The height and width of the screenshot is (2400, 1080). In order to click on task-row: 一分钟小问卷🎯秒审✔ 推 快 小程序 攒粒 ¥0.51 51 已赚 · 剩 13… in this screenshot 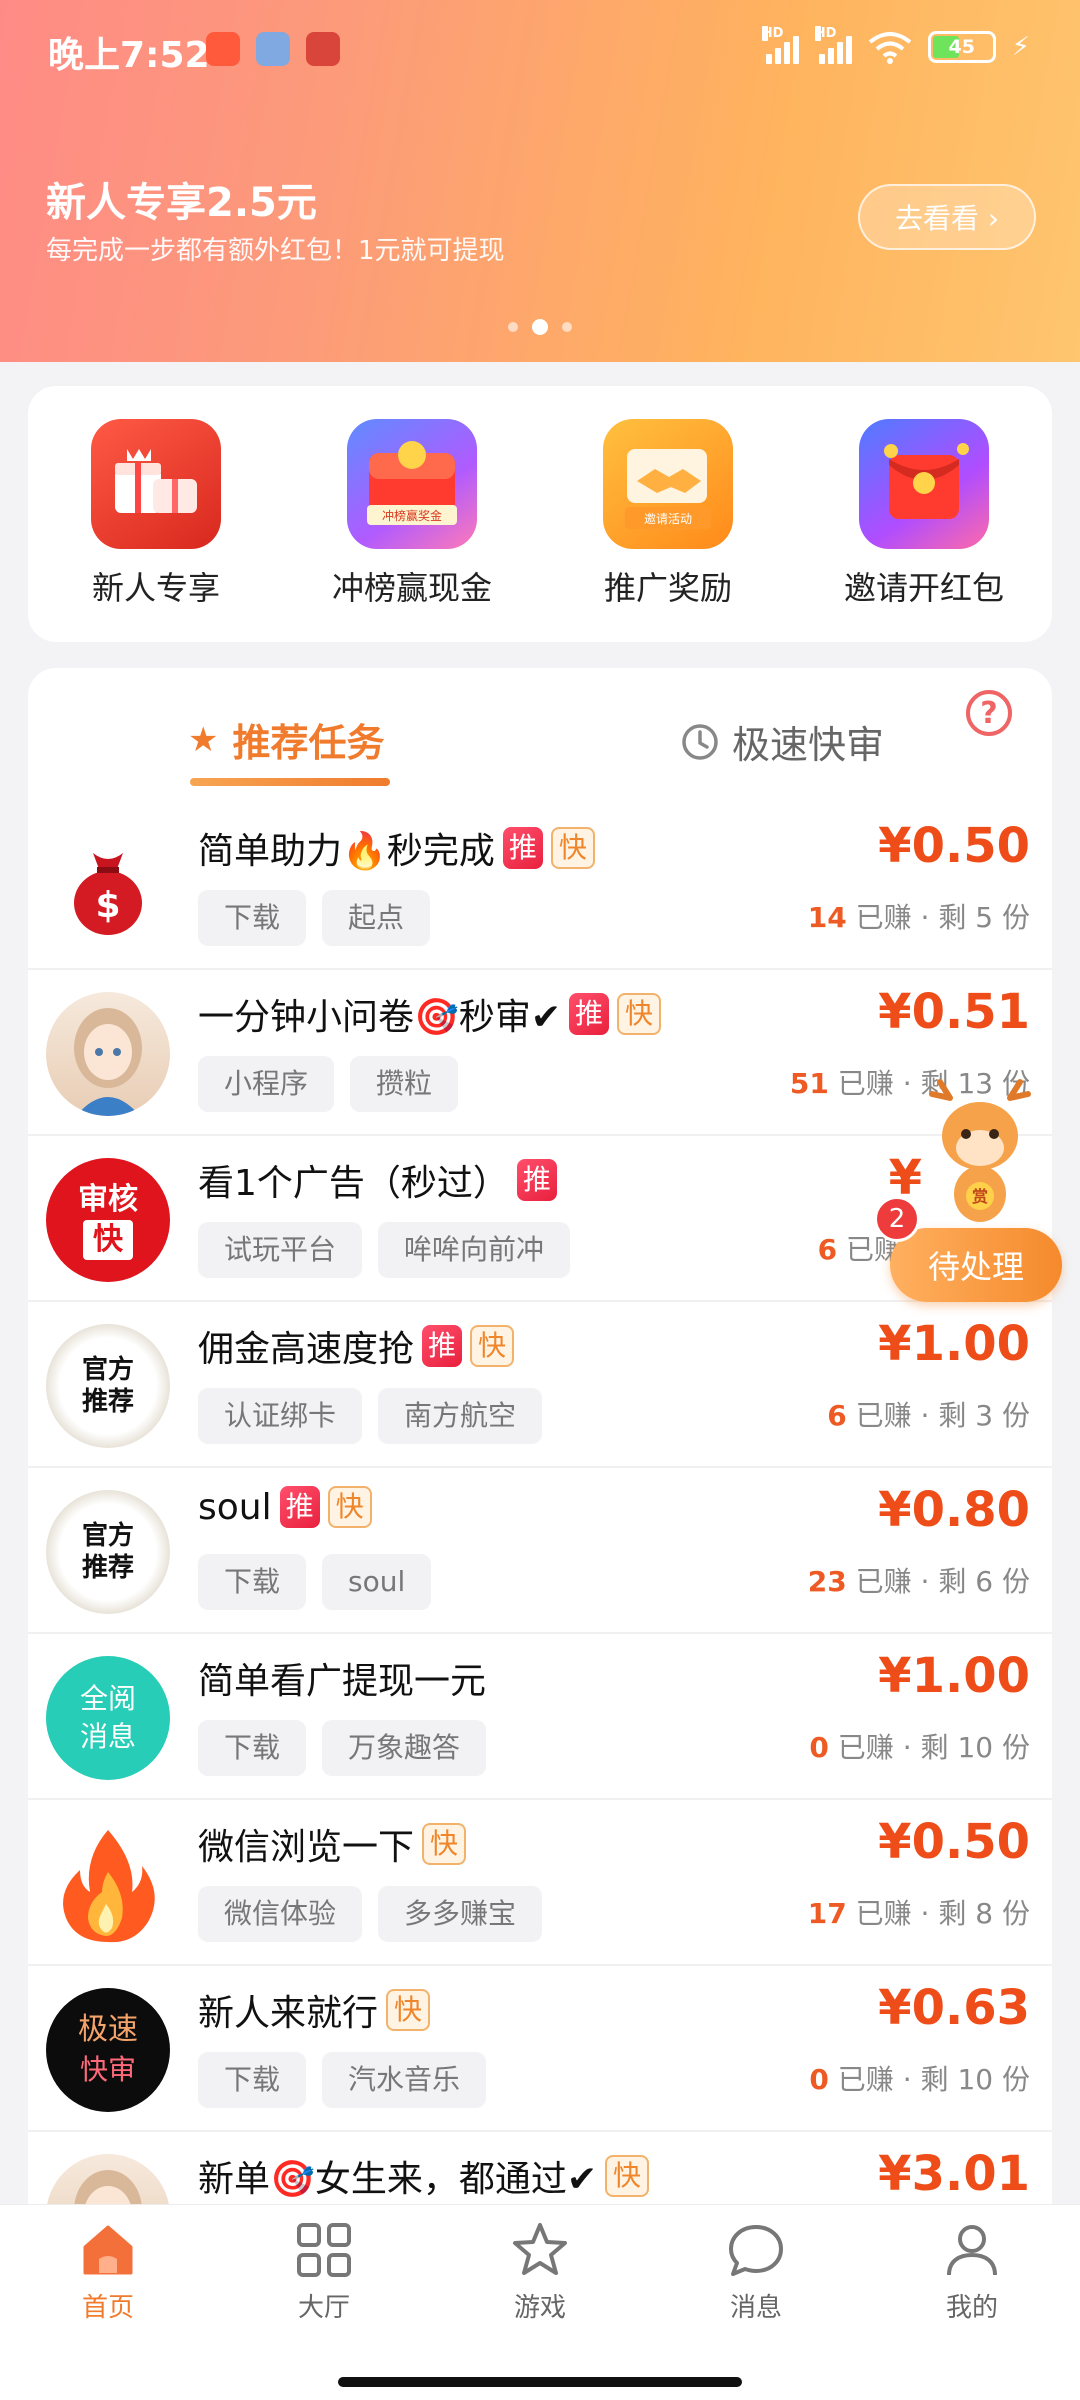, I will do `click(540, 1053)`.